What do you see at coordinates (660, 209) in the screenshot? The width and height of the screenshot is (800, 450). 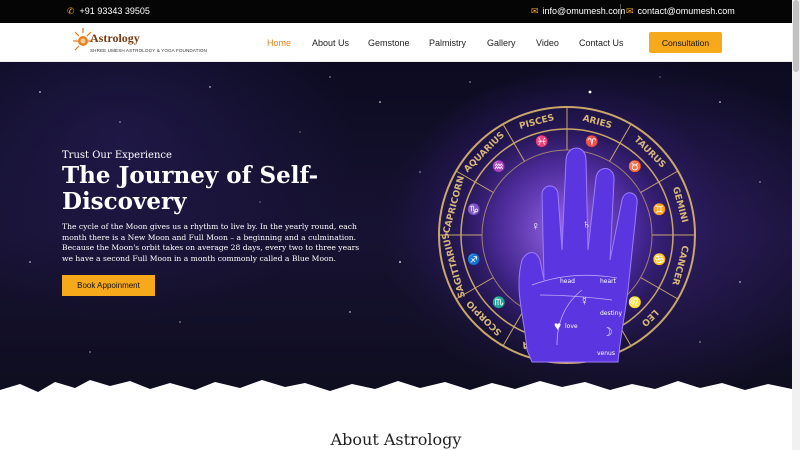 I see `zodiac-glyph-icon: ♊` at bounding box center [660, 209].